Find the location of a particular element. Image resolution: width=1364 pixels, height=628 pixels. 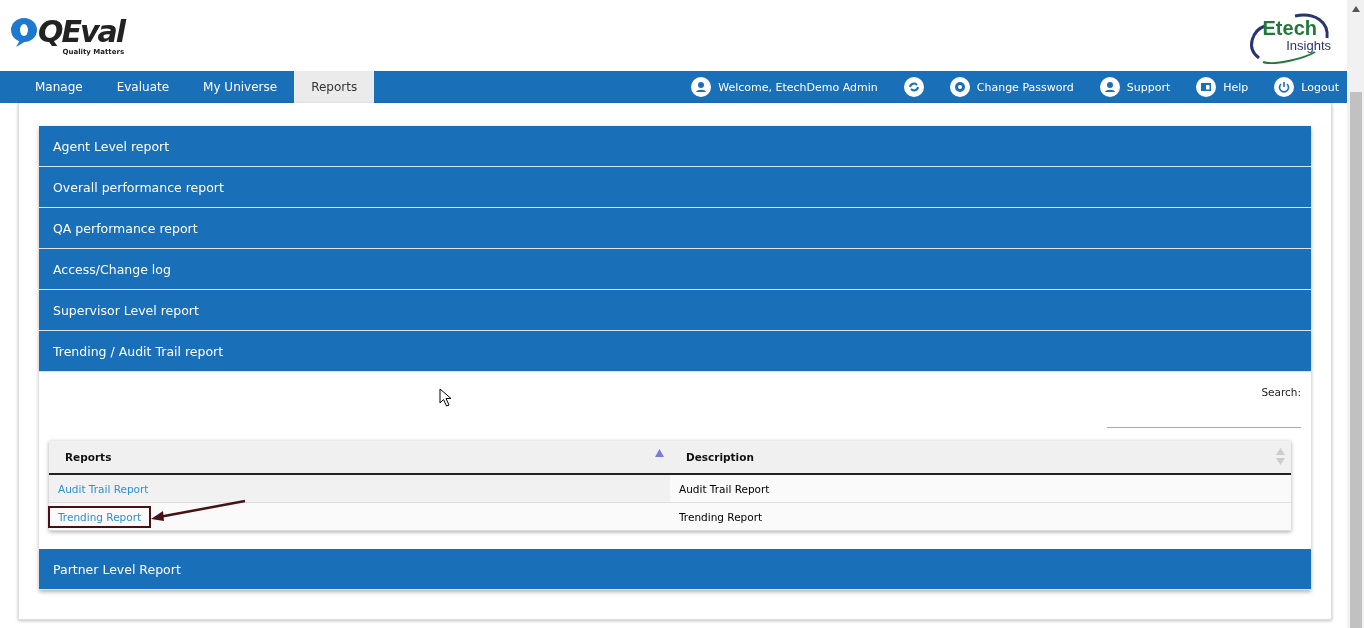

nav-tab: My Universe is located at coordinates (240, 87).